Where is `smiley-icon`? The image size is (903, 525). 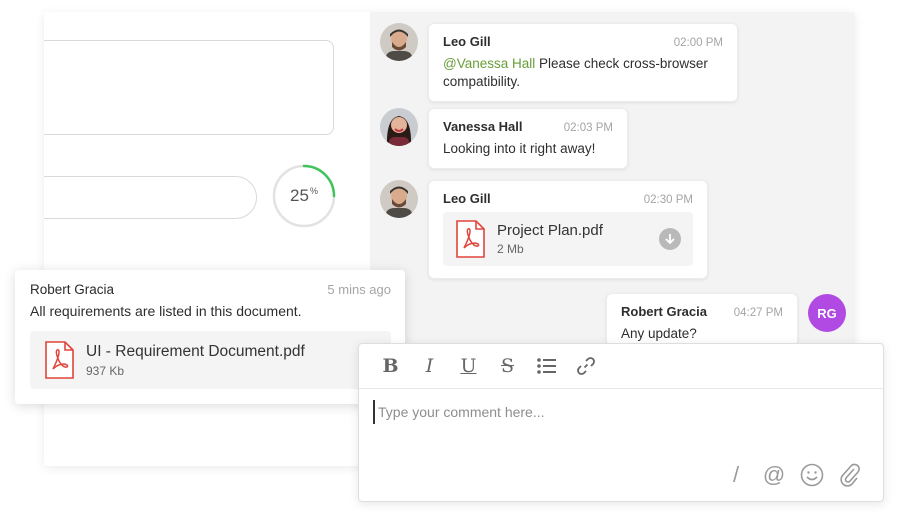 smiley-icon is located at coordinates (812, 475).